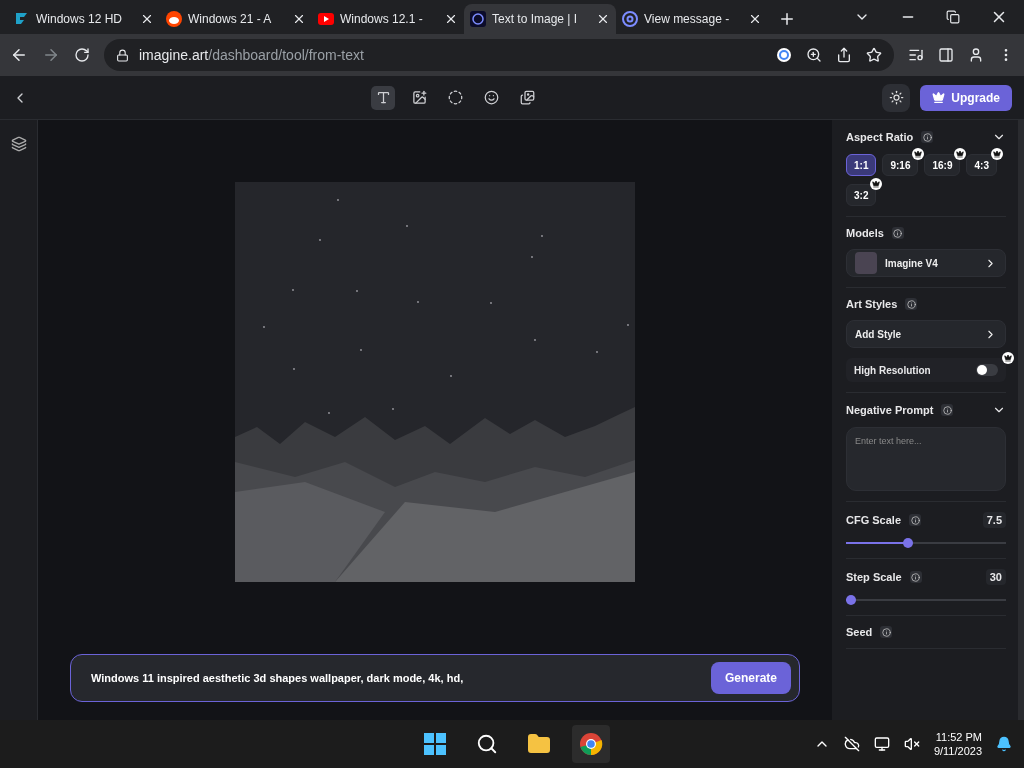 This screenshot has height=768, width=1024. What do you see at coordinates (874, 520) in the screenshot?
I see `section-title: CFG Scale` at bounding box center [874, 520].